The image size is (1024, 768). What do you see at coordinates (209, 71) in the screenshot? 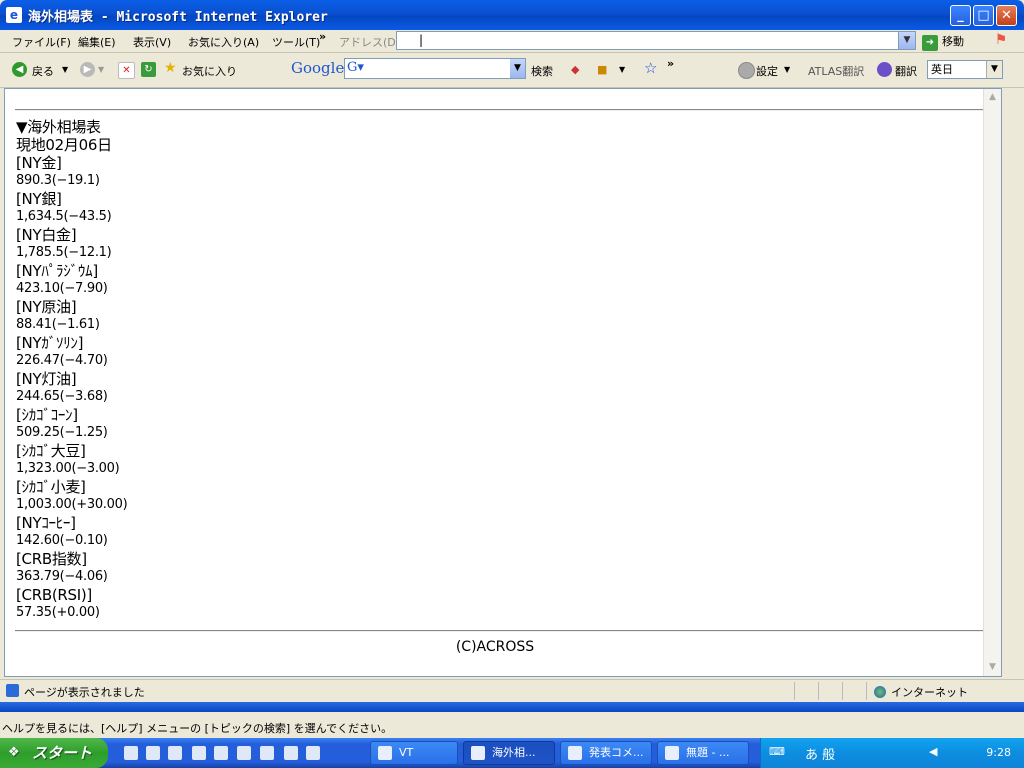
I see `favorites-button: お気に入り` at bounding box center [209, 71].